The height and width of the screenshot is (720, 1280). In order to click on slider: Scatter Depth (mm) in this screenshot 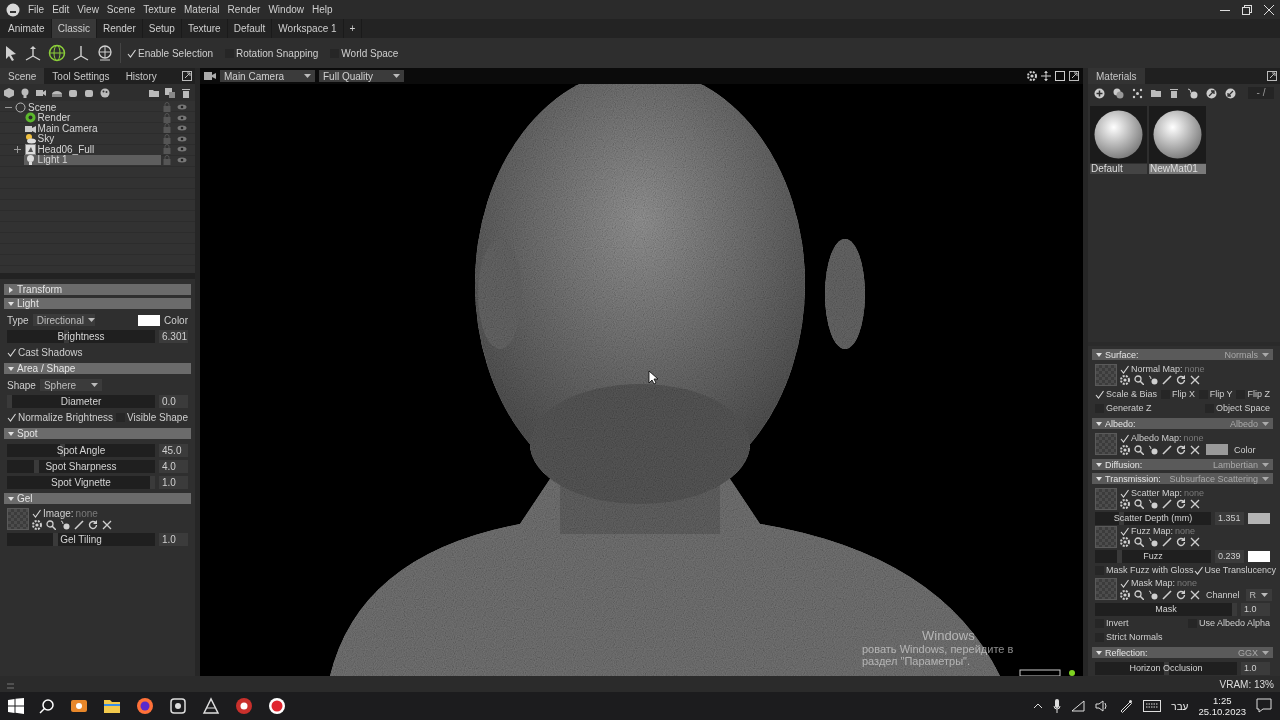, I will do `click(1153, 518)`.